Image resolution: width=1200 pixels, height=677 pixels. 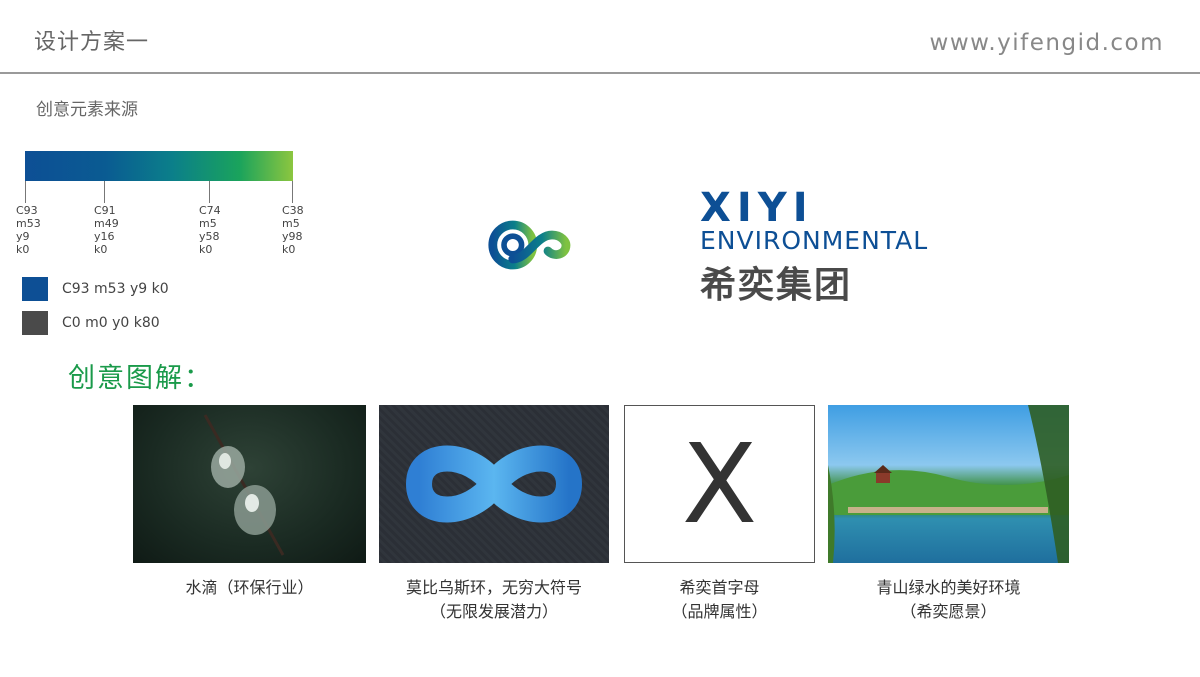 What do you see at coordinates (87, 110) in the screenshot?
I see `section-title: 创意元素来源` at bounding box center [87, 110].